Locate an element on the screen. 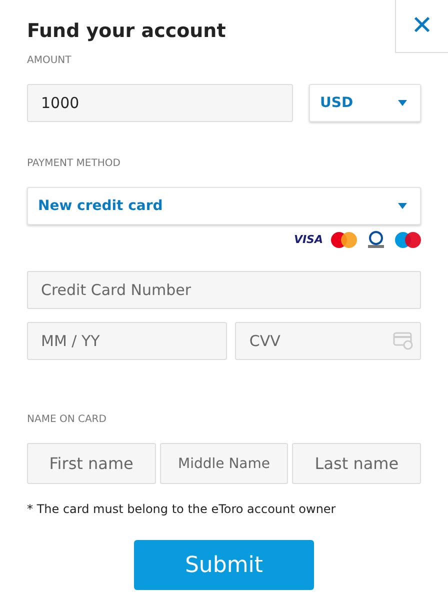  cvv-field: CVV is located at coordinates (328, 341).